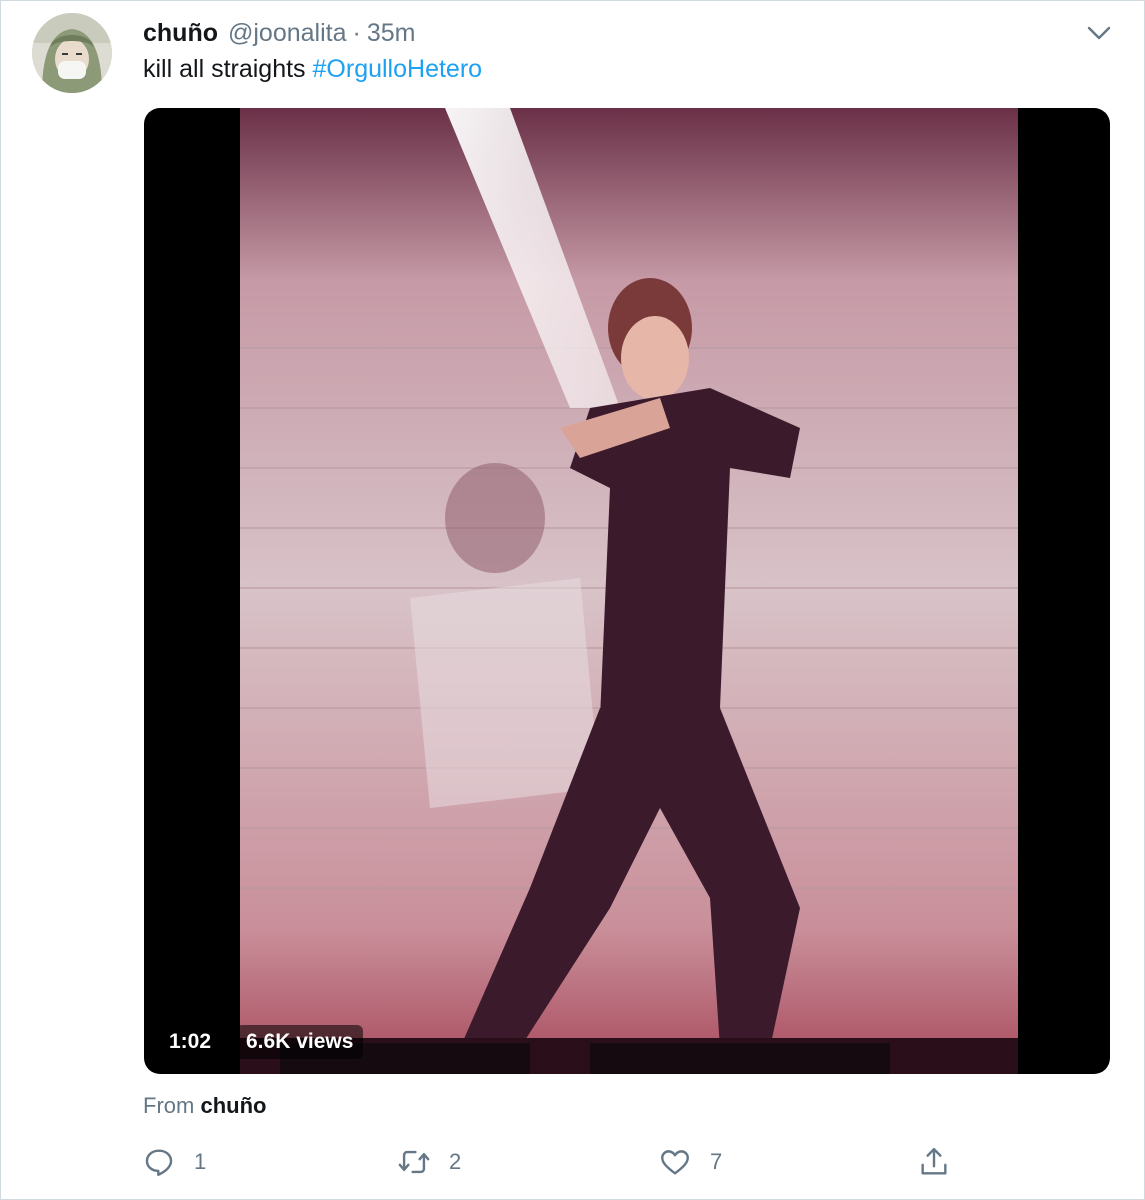  I want to click on tweet-header: chuño @joonalita · 35m, so click(279, 33).